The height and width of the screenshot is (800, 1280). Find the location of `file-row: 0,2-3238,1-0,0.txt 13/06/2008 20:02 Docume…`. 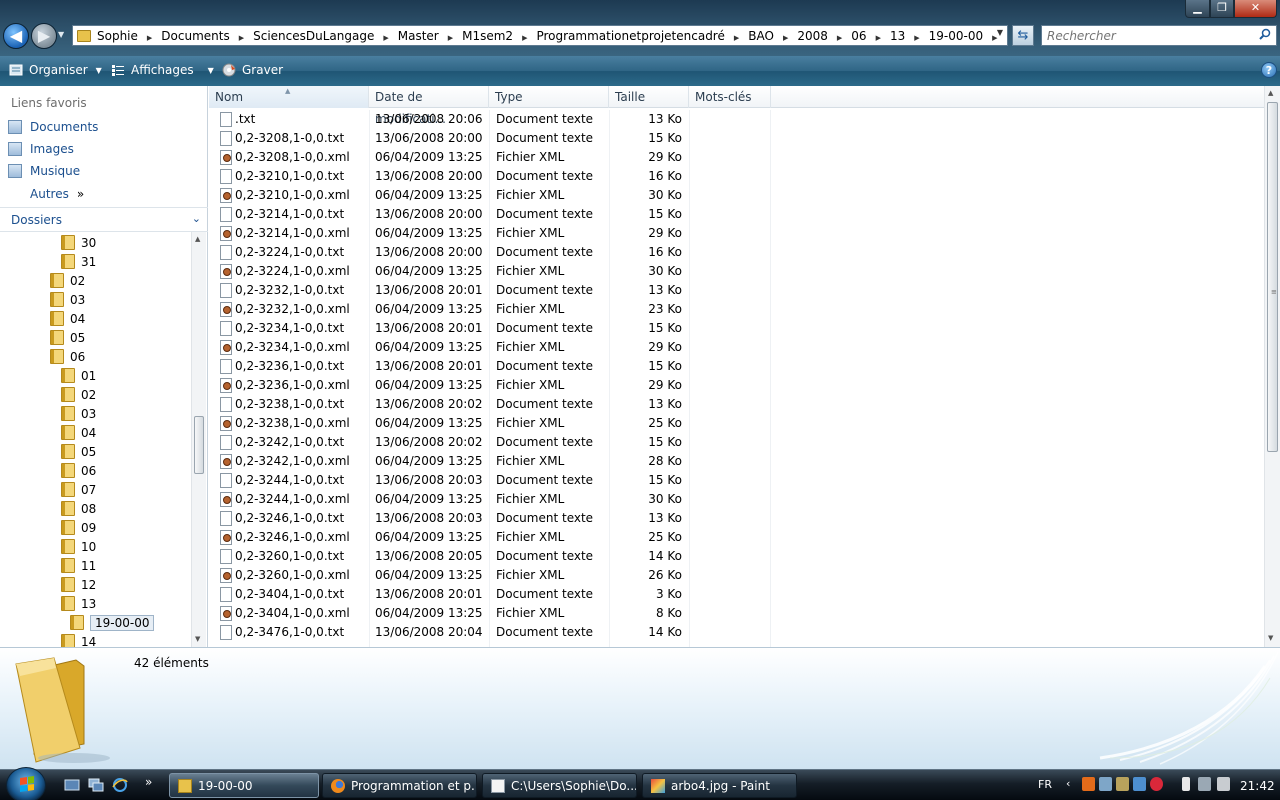

file-row: 0,2-3238,1-0,0.txt 13/06/2008 20:02 Docume… is located at coordinates (736, 404).